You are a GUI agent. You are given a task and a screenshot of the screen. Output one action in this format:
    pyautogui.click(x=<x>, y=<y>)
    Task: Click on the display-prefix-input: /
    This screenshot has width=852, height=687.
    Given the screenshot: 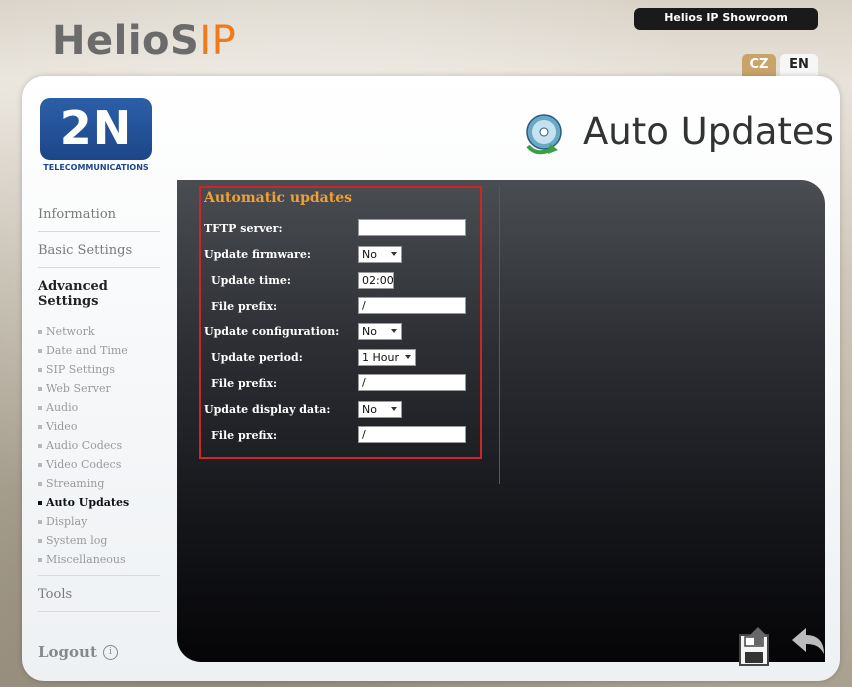 What is the action you would take?
    pyautogui.click(x=412, y=434)
    